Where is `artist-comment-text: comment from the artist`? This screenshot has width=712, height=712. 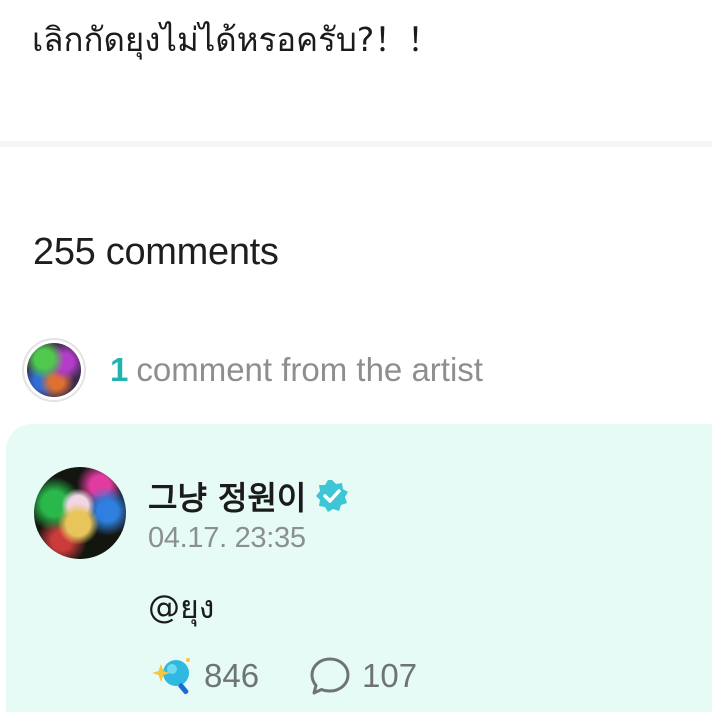 artist-comment-text: comment from the artist is located at coordinates (309, 369).